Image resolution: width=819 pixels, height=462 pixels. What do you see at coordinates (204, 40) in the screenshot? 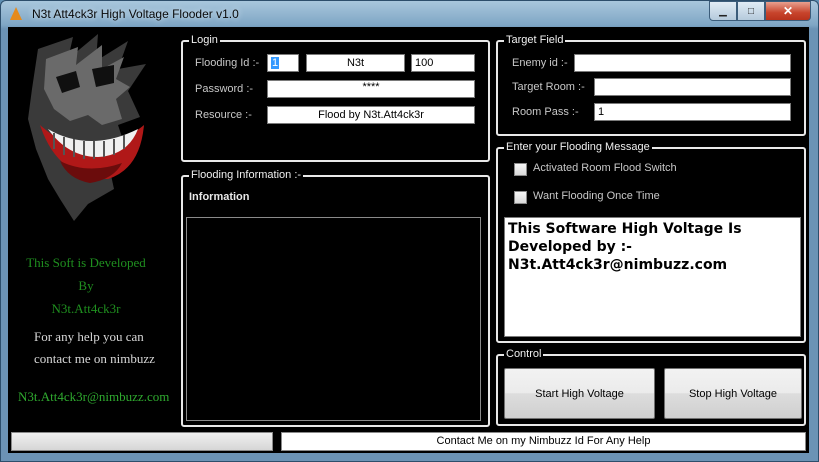
I see `login-group-title: Login` at bounding box center [204, 40].